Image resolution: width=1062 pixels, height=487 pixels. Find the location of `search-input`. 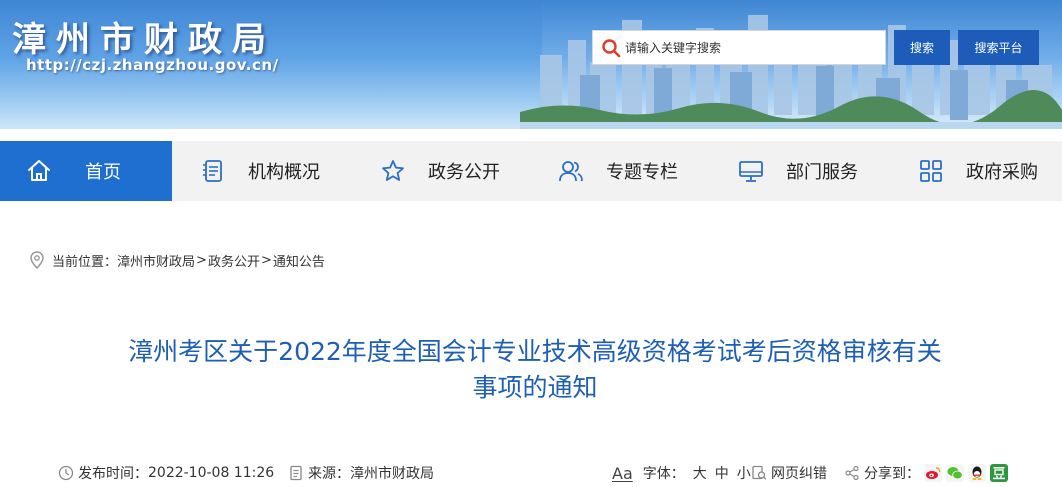

search-input is located at coordinates (750, 47).